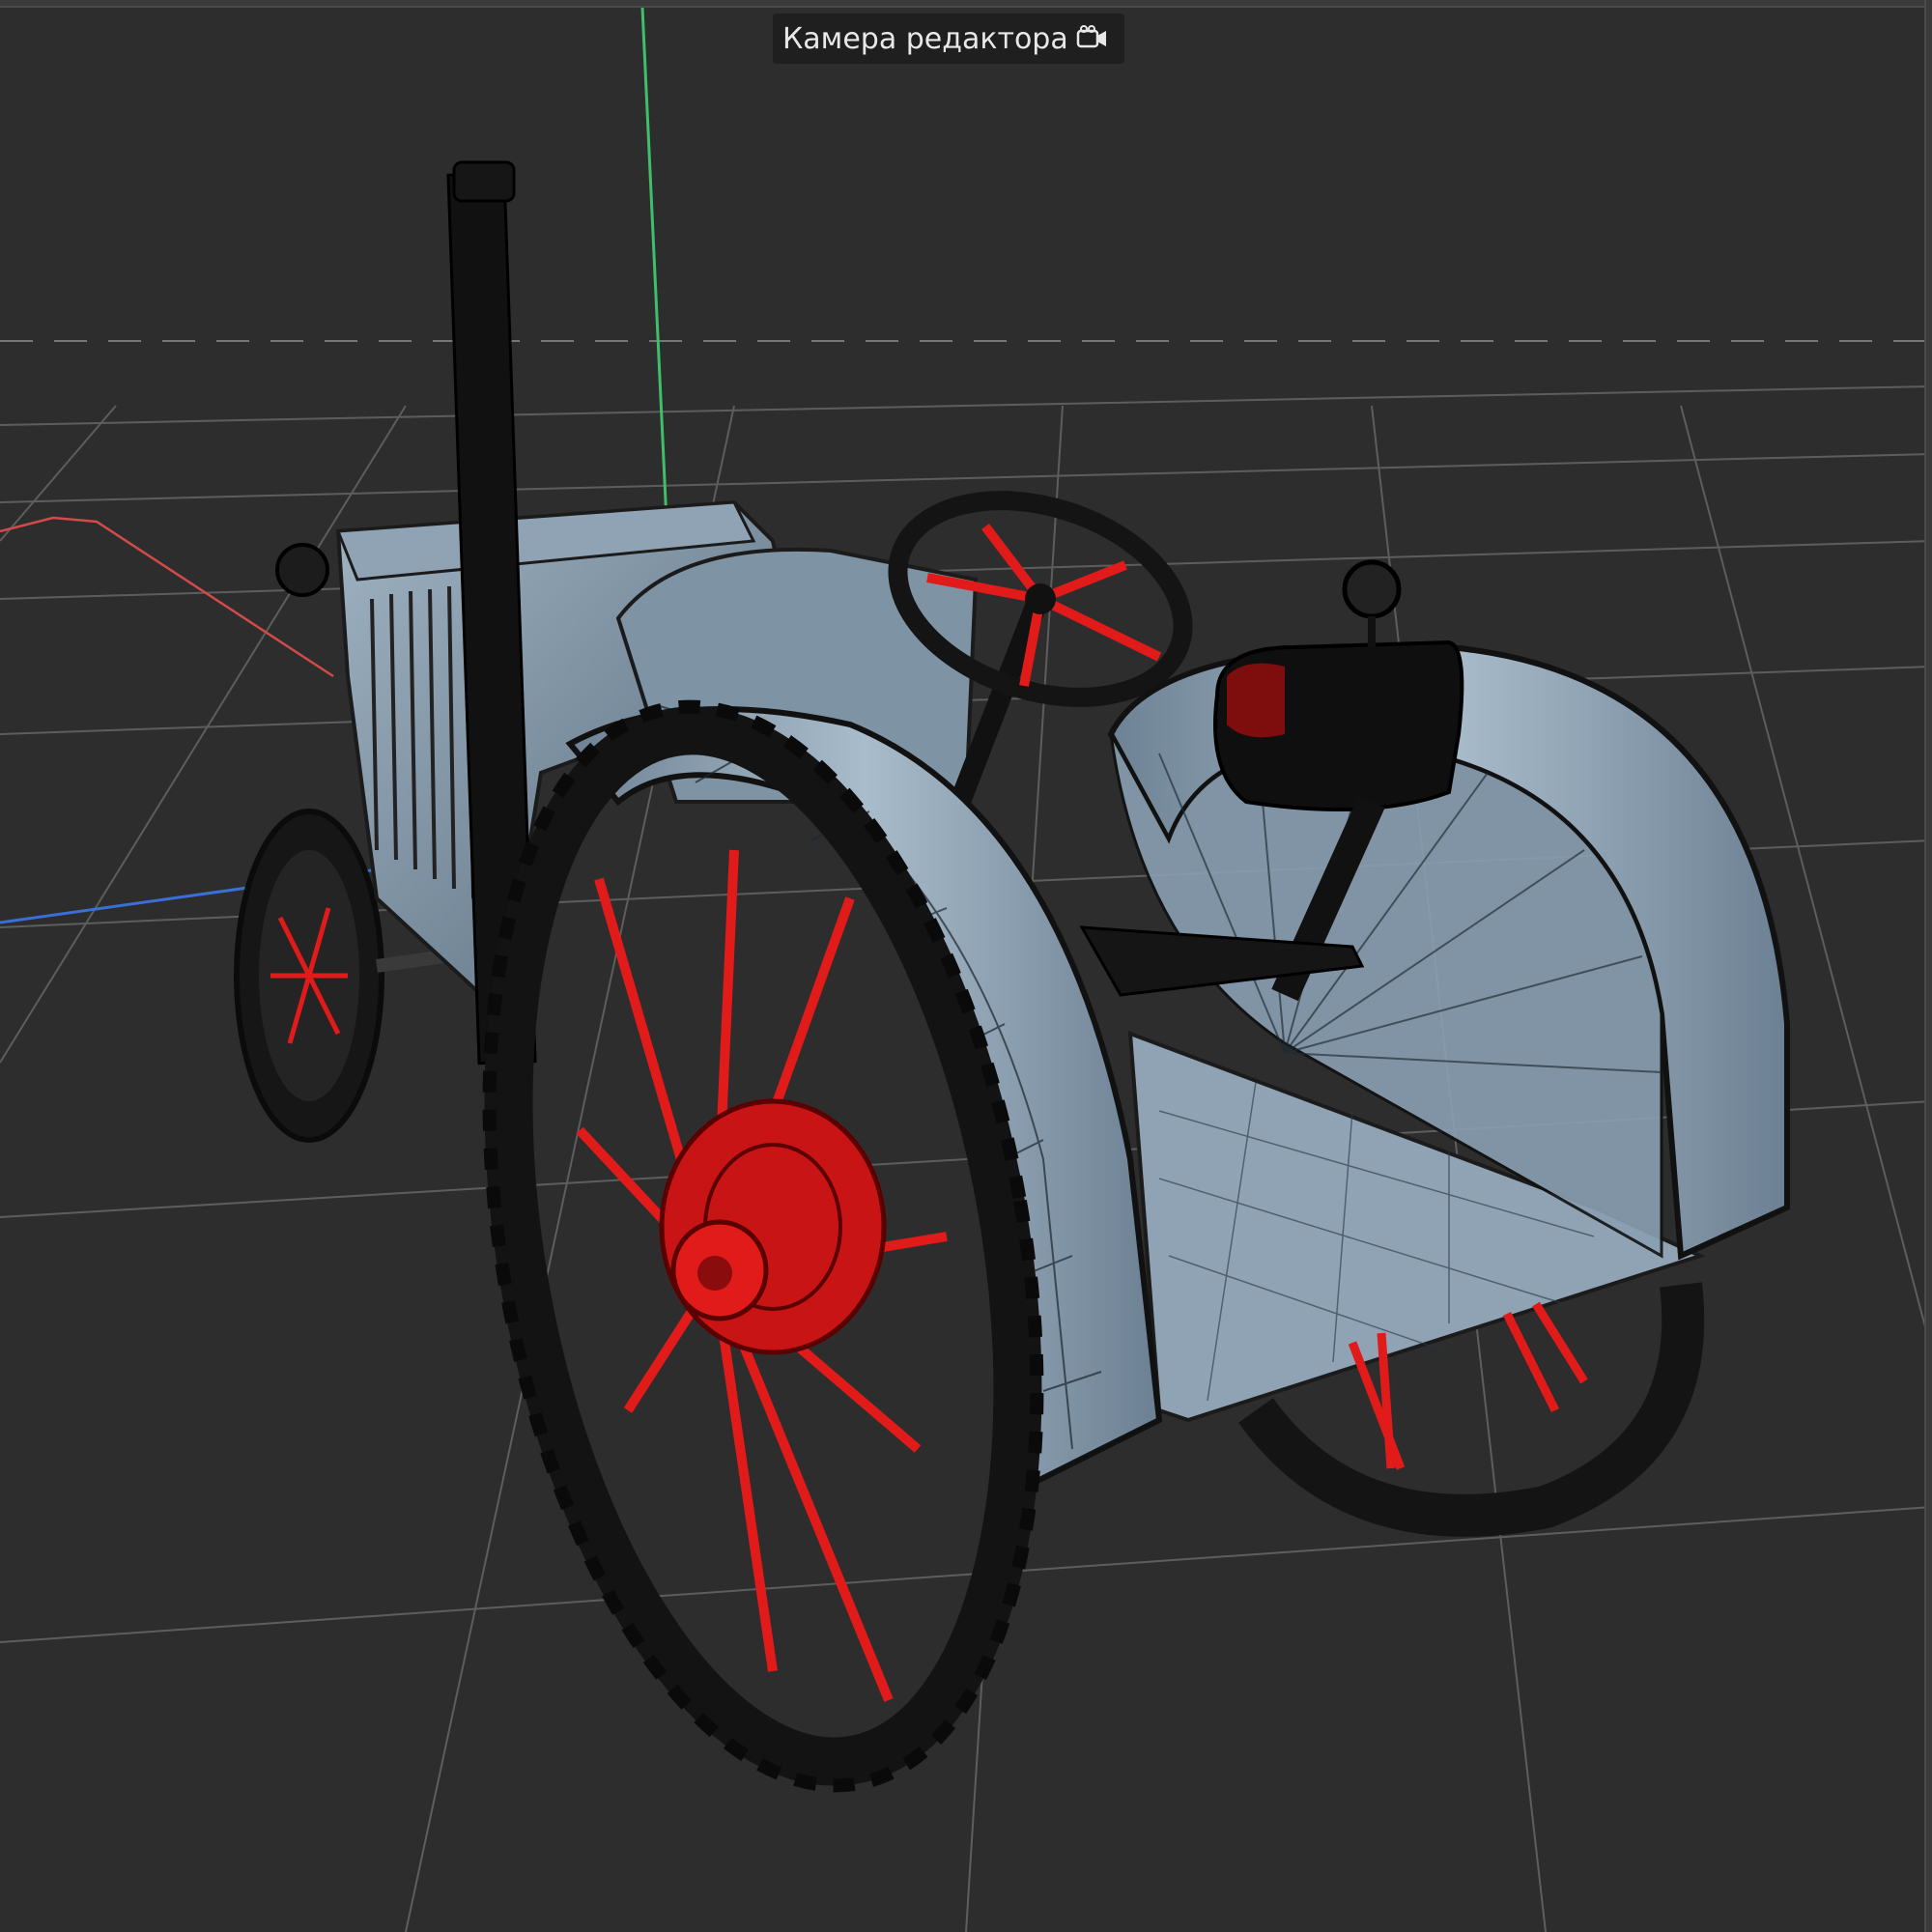 The image size is (1932, 1932). I want to click on axis-y, so click(654, 265).